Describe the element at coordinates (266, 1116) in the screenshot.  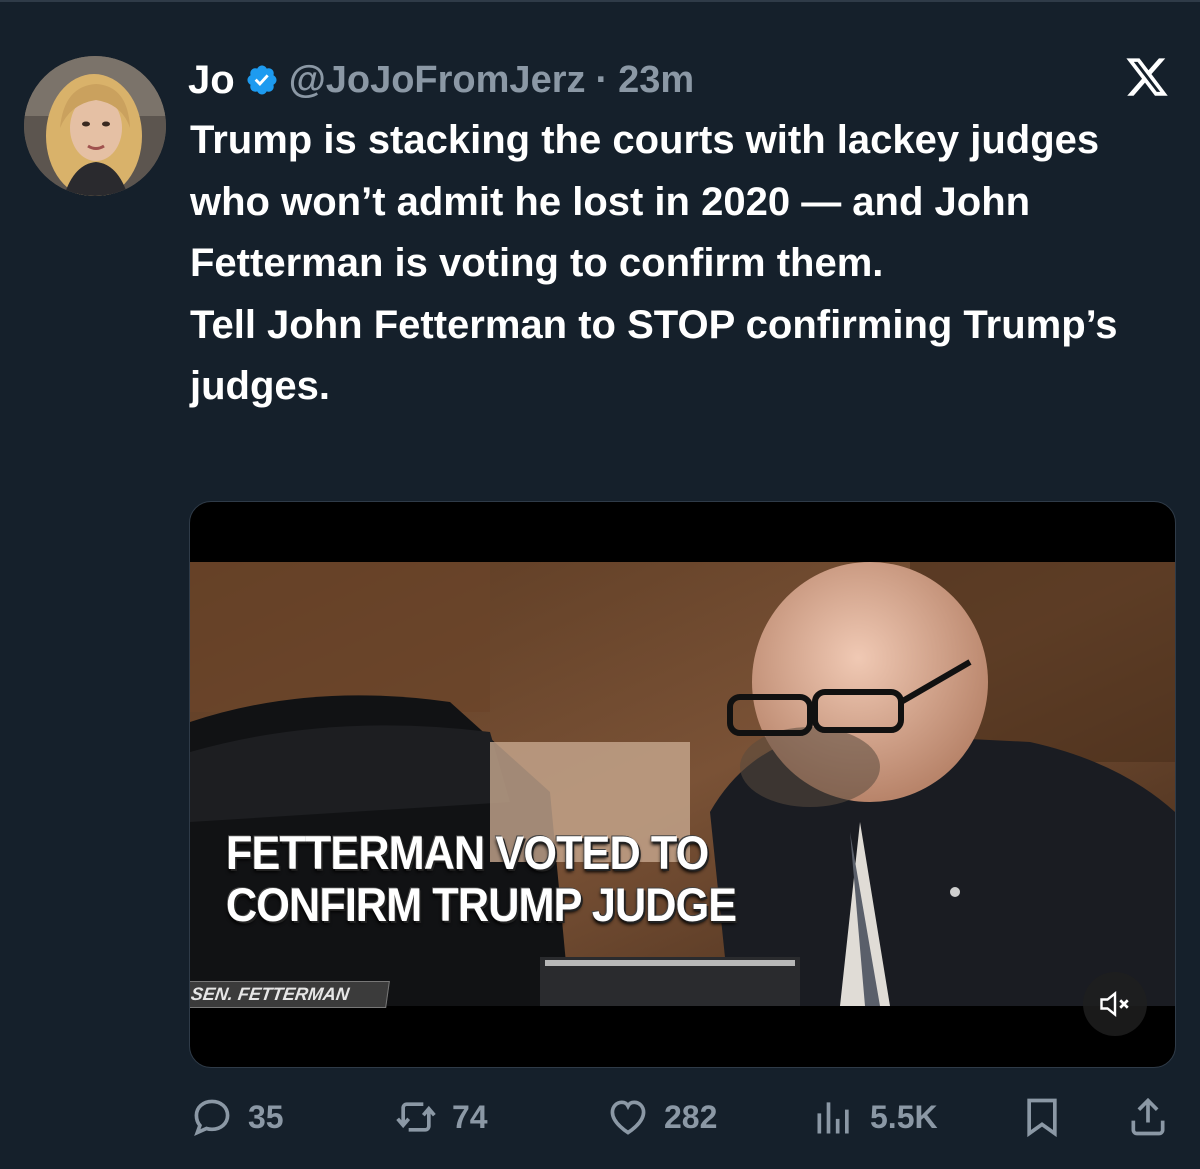
I see `reply-count: 35` at that location.